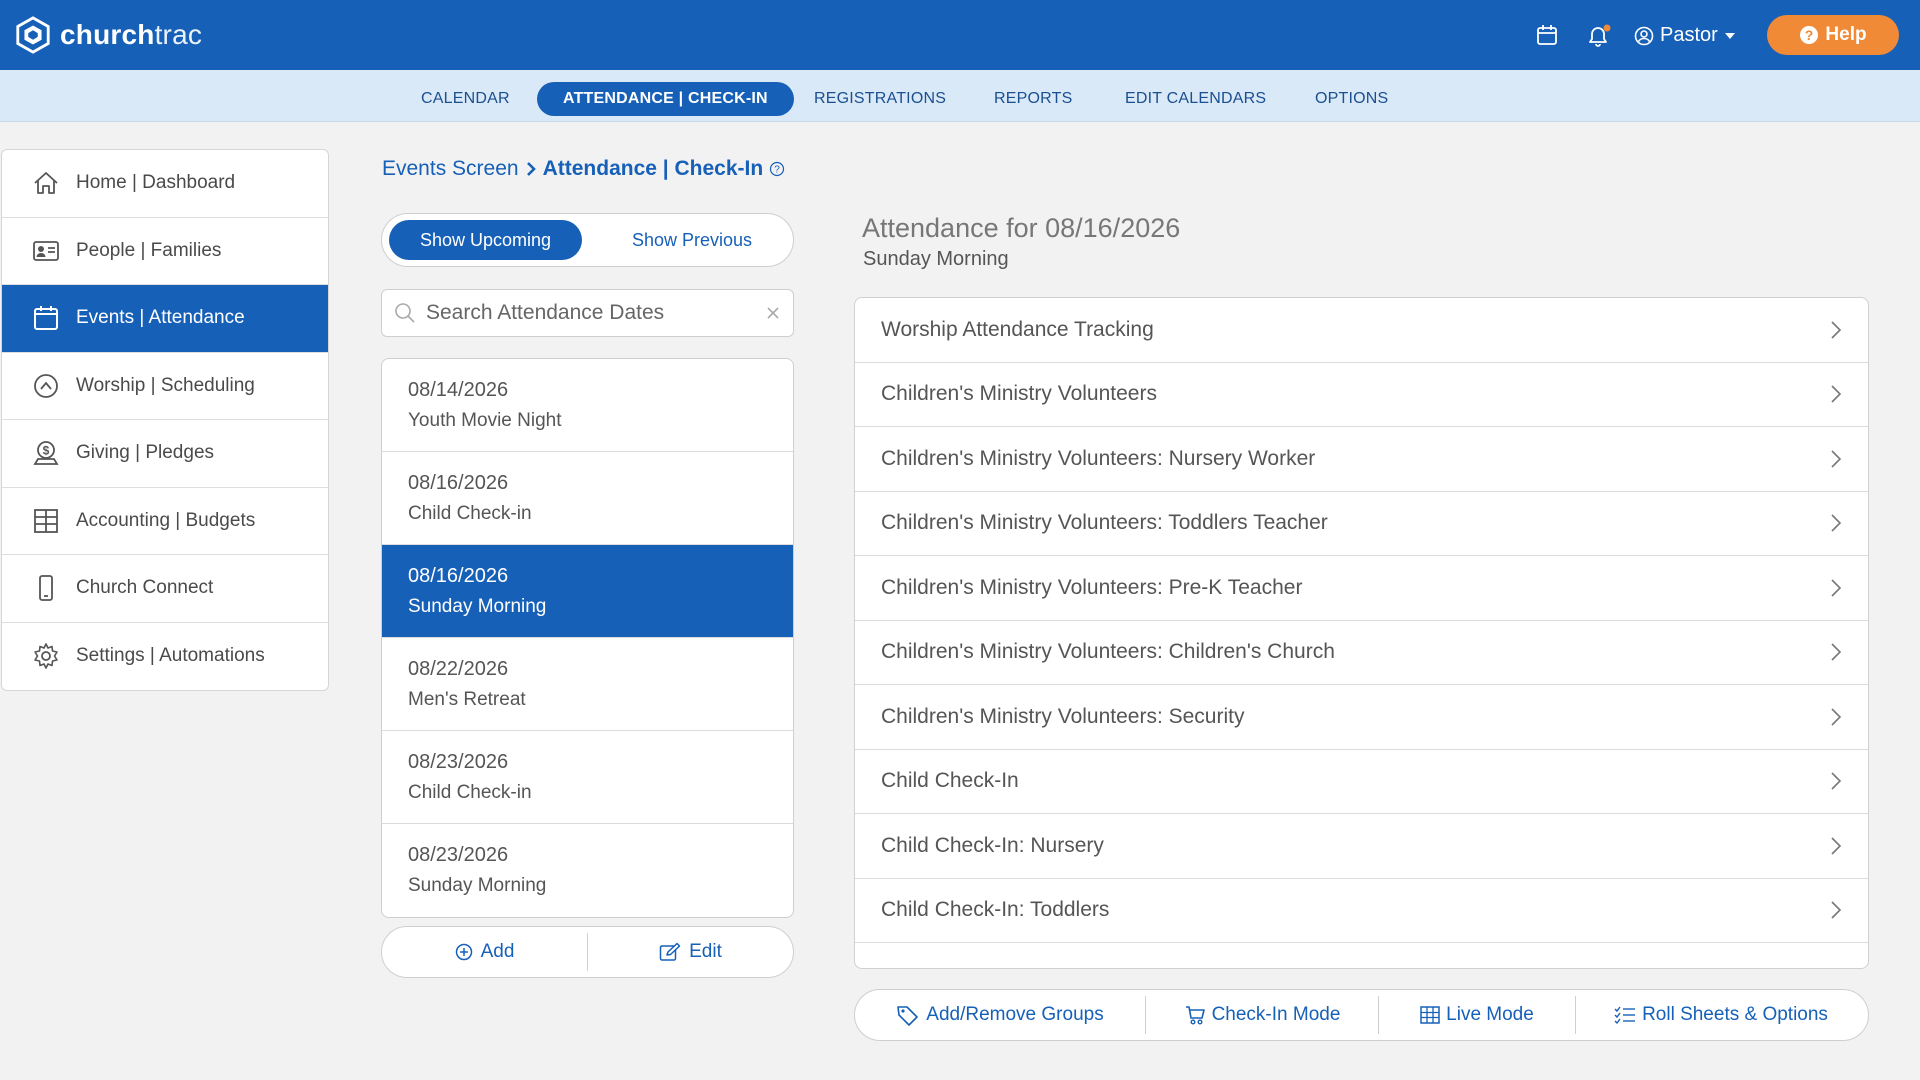 The width and height of the screenshot is (1920, 1080). Describe the element at coordinates (33, 35) in the screenshot. I see `logo-icon` at that location.